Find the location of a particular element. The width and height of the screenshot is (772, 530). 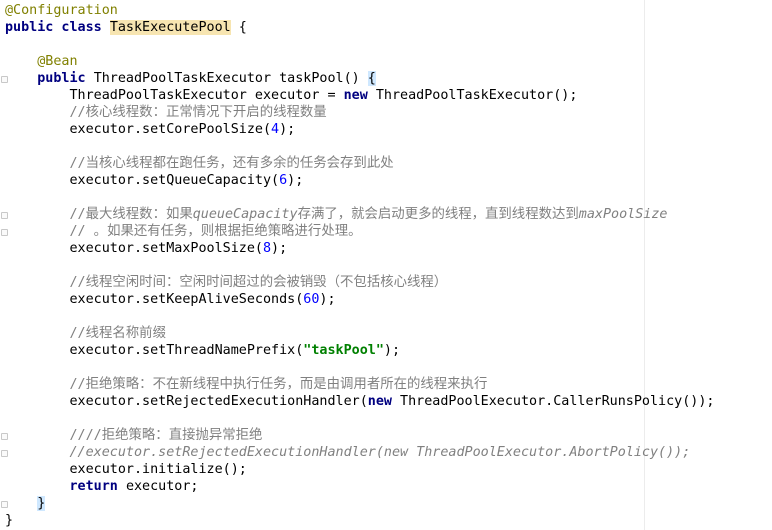

code-line: return executor; is located at coordinates (102, 486).